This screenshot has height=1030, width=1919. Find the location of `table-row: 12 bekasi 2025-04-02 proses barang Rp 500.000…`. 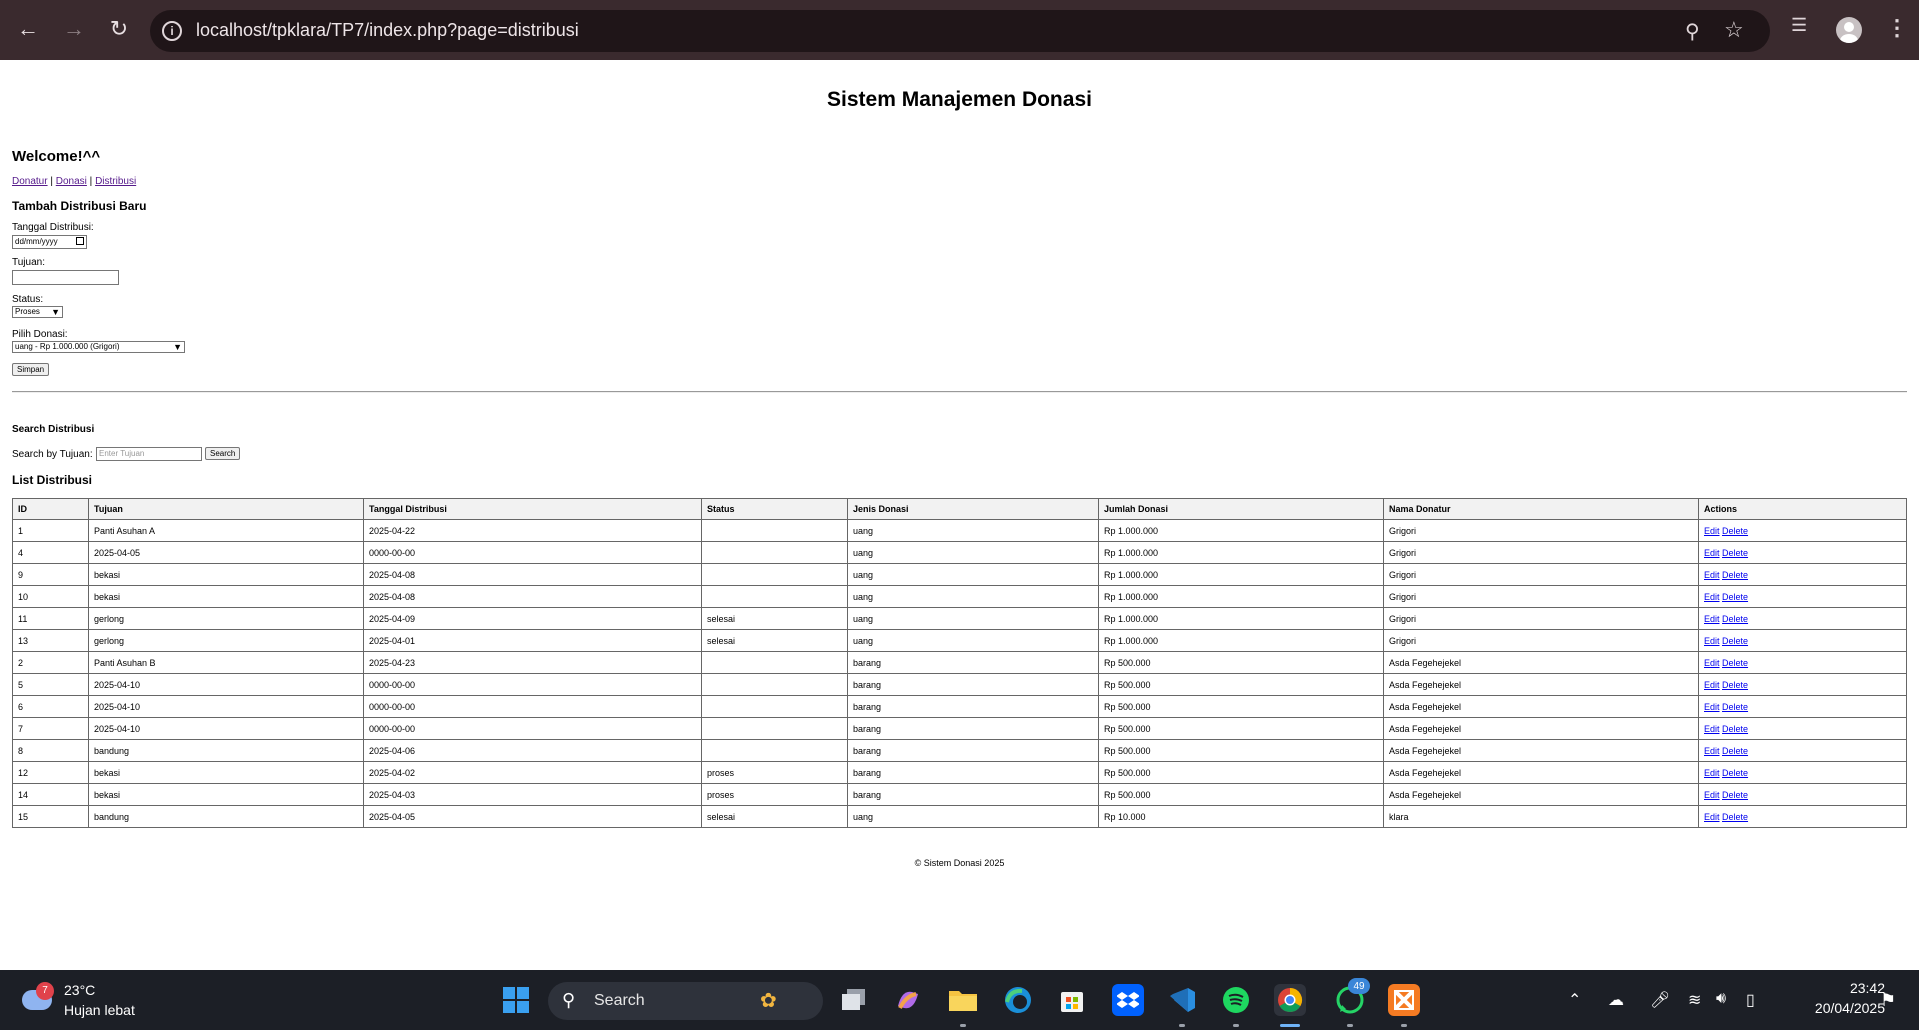

table-row: 12 bekasi 2025-04-02 proses barang Rp 500.000… is located at coordinates (959, 772).